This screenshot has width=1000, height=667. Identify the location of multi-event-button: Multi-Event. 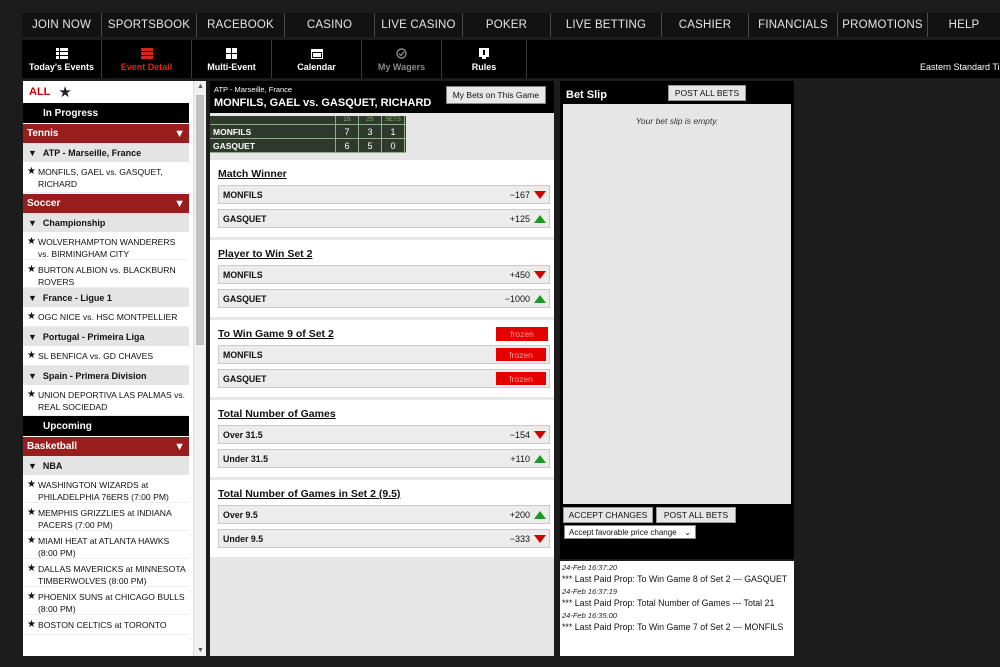
(232, 59).